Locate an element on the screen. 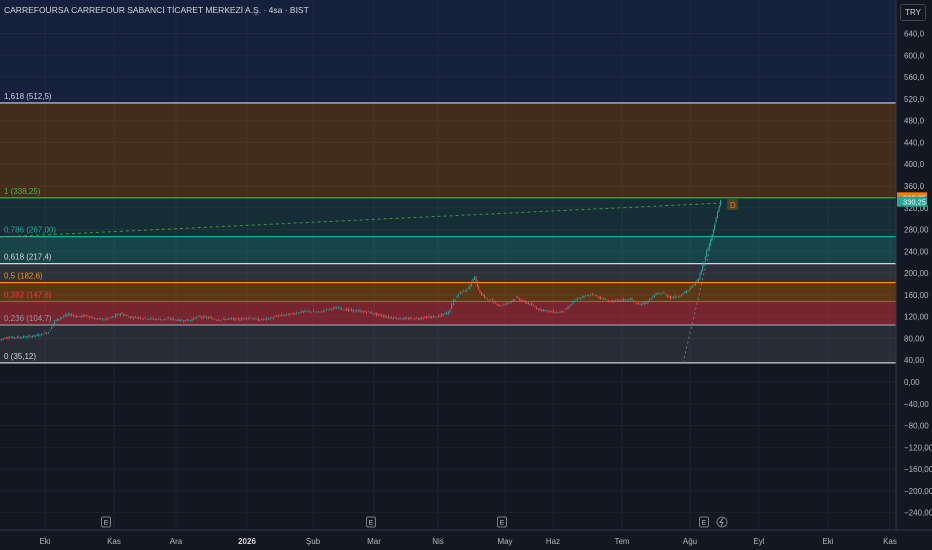  x-tick-label: Ara is located at coordinates (176, 541).